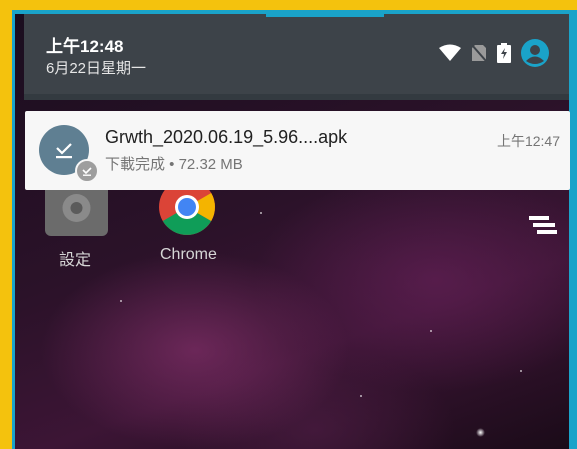 The image size is (577, 449). Describe the element at coordinates (188, 255) in the screenshot. I see `chrome-app-label: Chrome` at that location.